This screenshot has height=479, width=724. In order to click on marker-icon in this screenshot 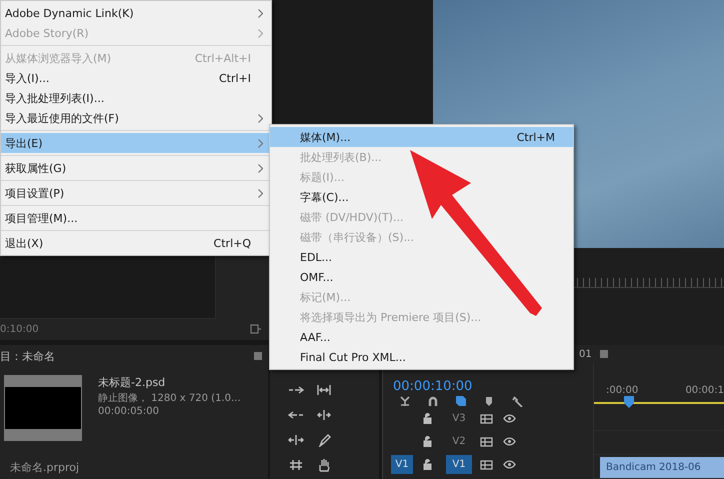, I will do `click(489, 401)`.